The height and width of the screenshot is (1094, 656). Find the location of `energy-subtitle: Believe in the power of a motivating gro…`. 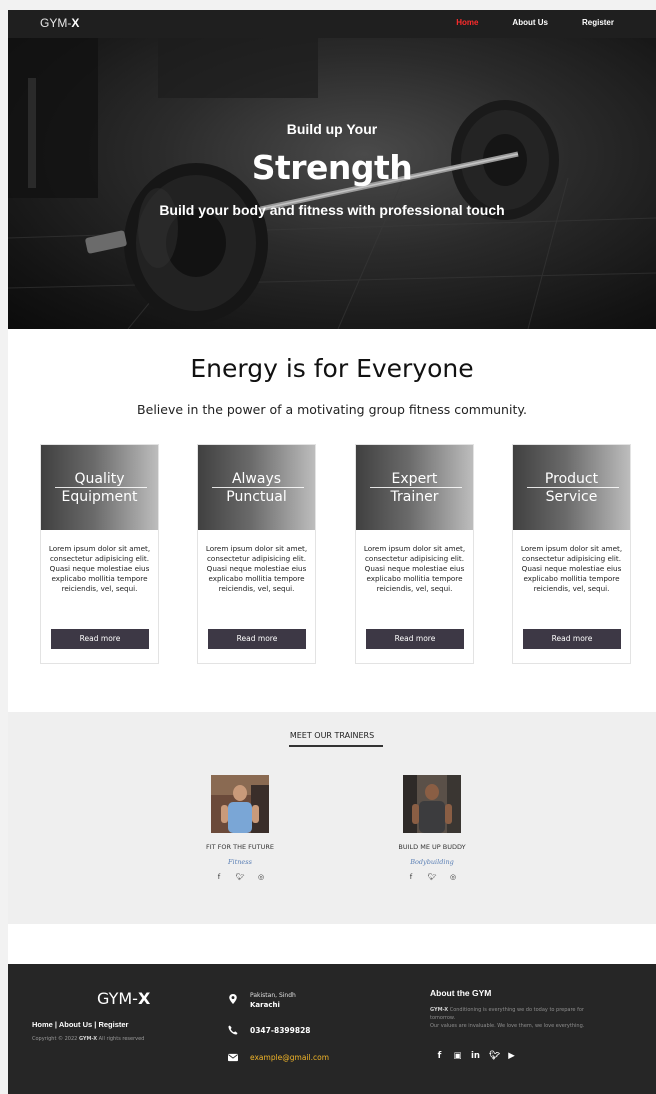

energy-subtitle: Believe in the power of a motivating gro… is located at coordinates (332, 409).